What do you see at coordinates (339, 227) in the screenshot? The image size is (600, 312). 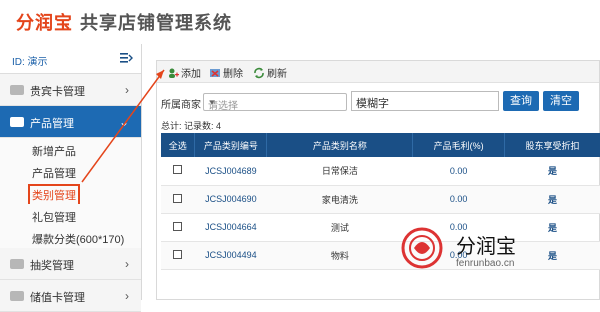 I see `cell-name: 测试` at bounding box center [339, 227].